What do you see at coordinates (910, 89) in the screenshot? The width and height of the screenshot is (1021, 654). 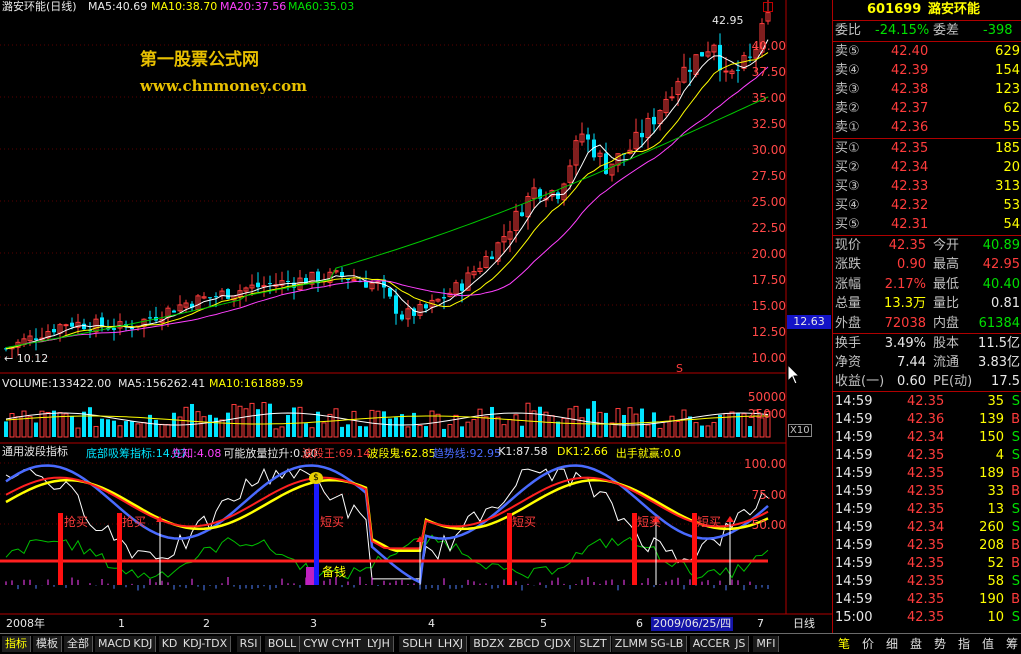 I see `book-price: 42.38` at bounding box center [910, 89].